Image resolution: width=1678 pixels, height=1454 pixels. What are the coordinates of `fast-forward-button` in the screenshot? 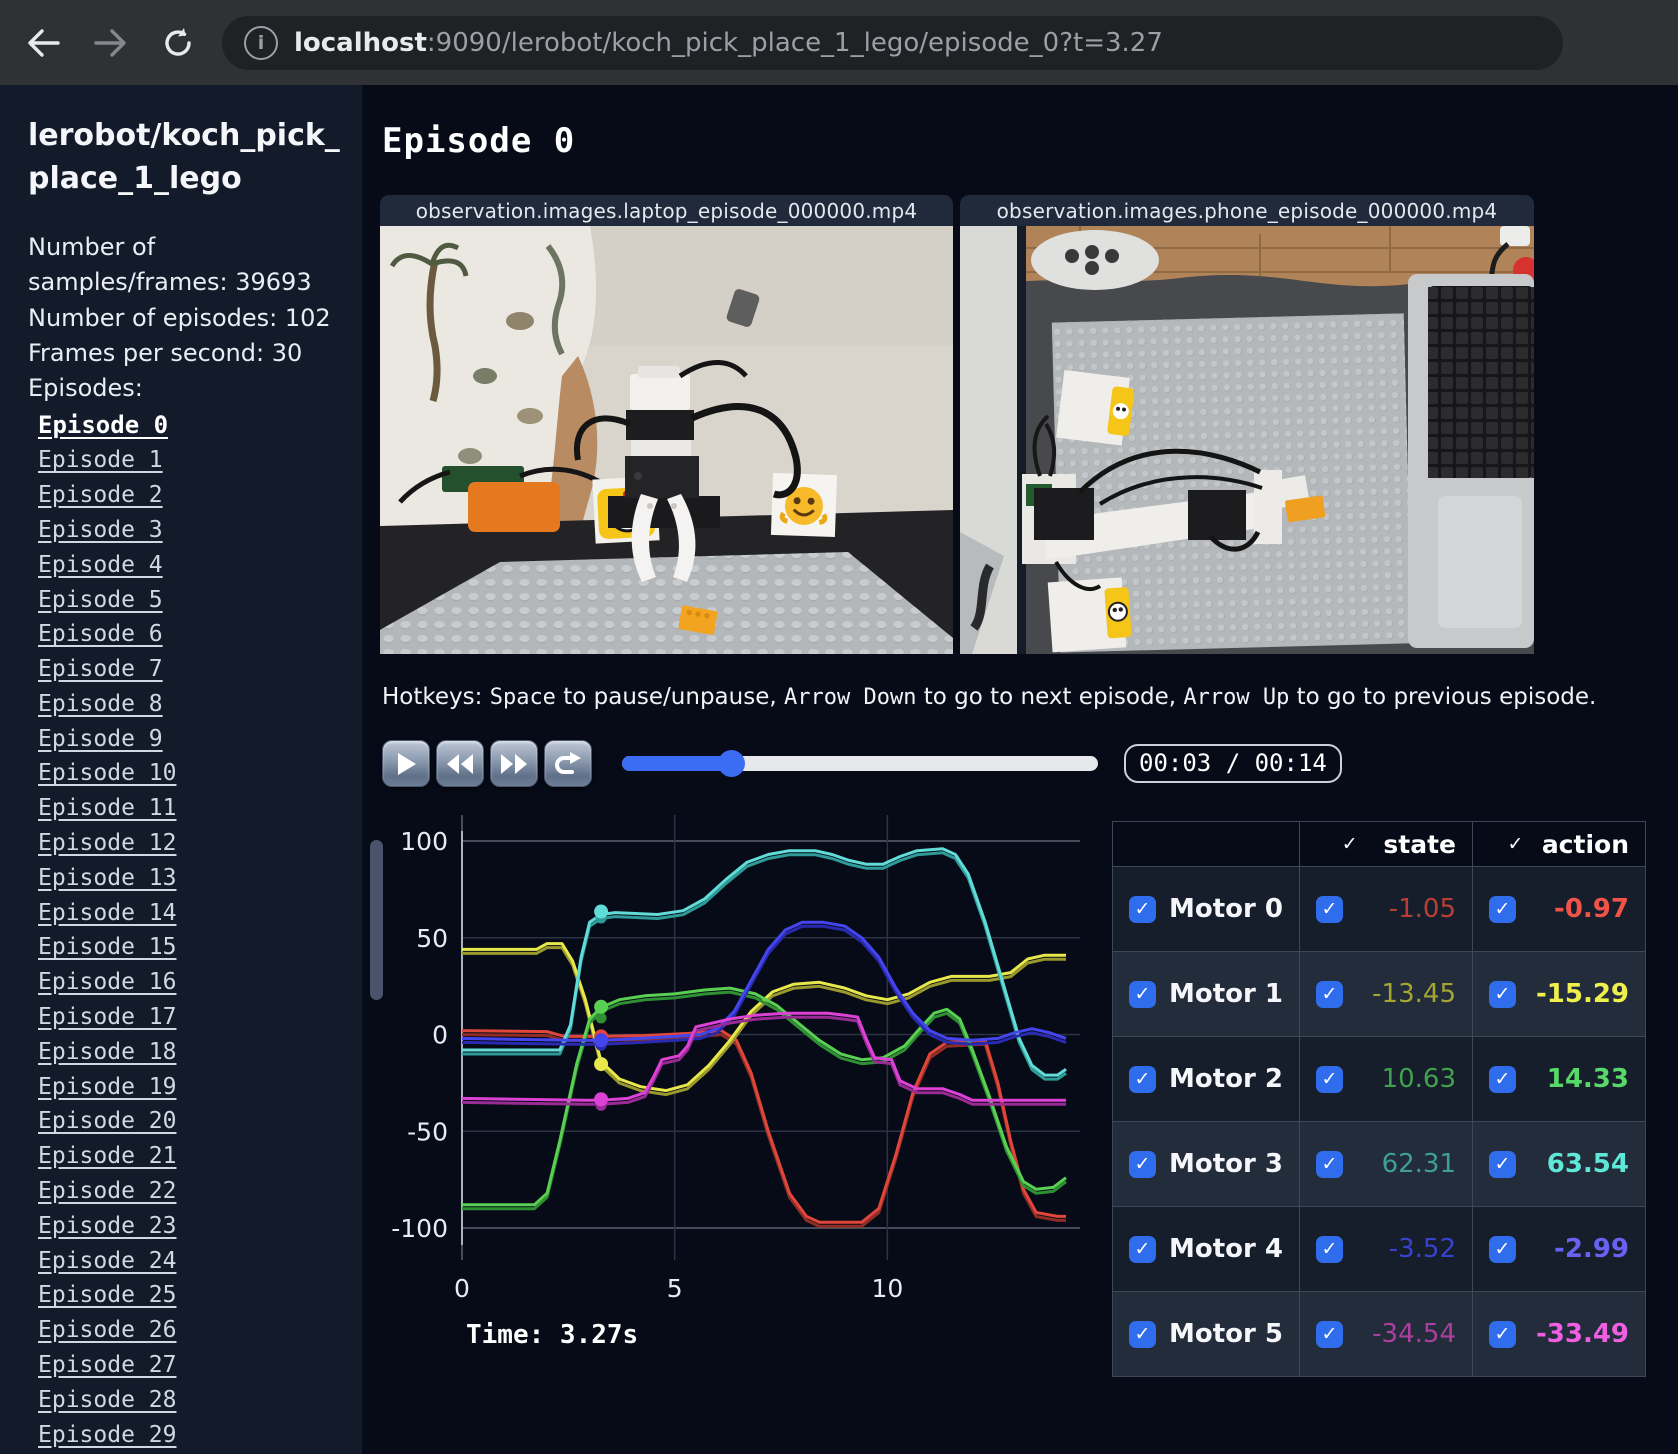 It's located at (514, 763).